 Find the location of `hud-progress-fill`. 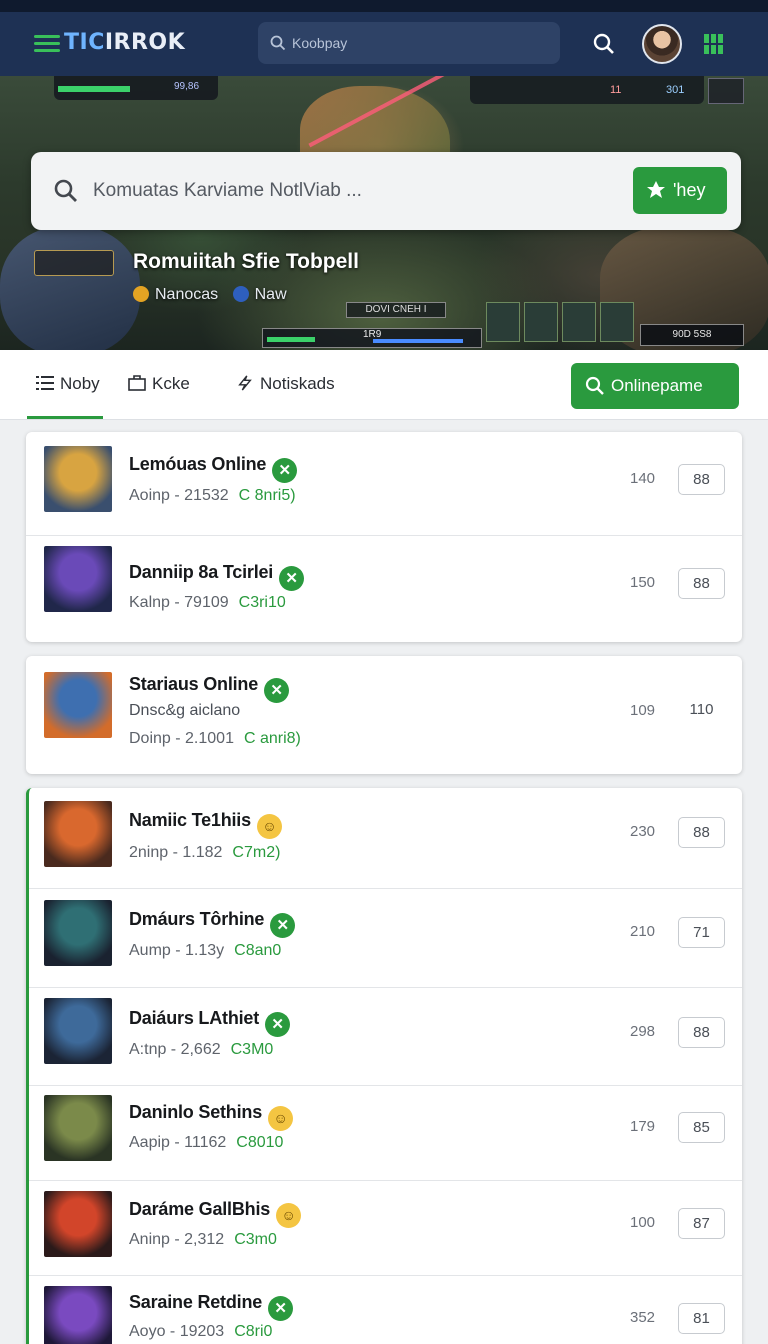

hud-progress-fill is located at coordinates (291, 339).